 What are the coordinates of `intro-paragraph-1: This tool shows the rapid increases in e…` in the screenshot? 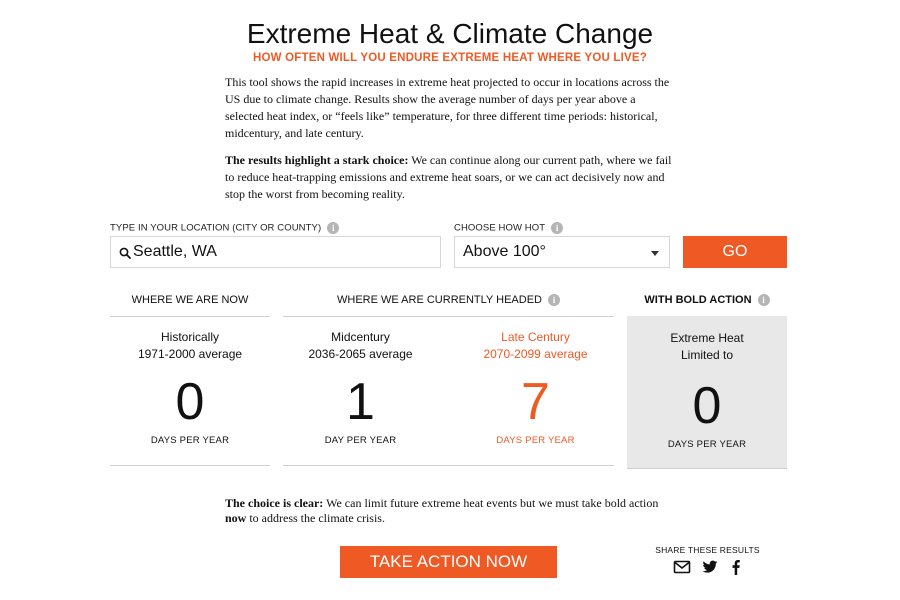 It's located at (447, 107).